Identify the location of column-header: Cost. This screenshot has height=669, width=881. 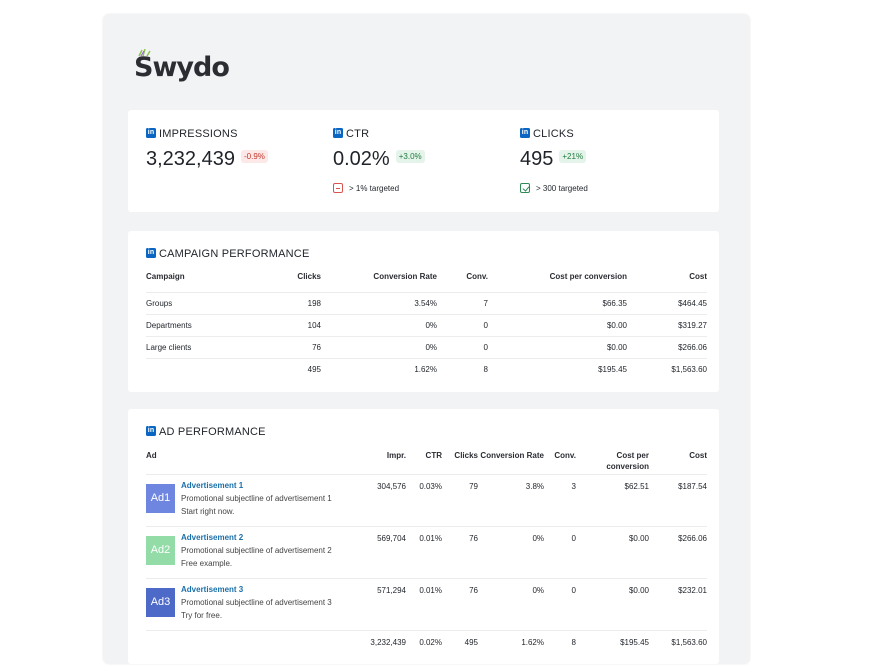
(698, 455).